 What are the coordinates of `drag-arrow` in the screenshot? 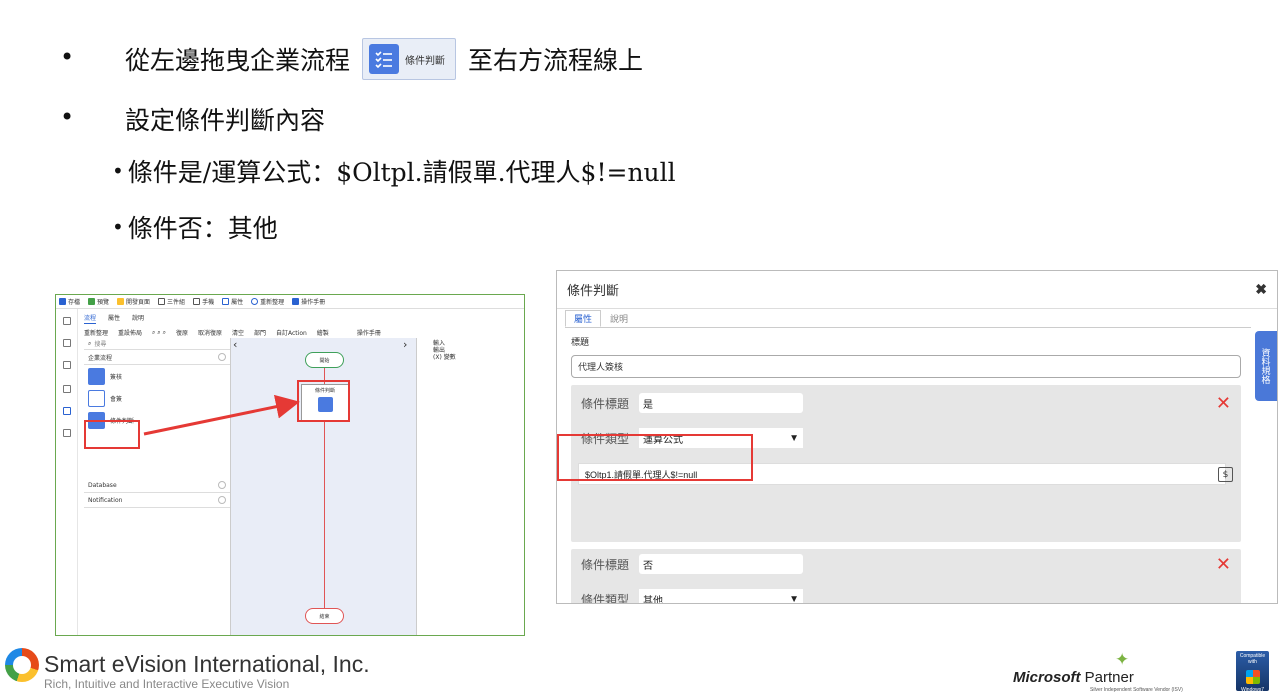 It's located at (221, 415).